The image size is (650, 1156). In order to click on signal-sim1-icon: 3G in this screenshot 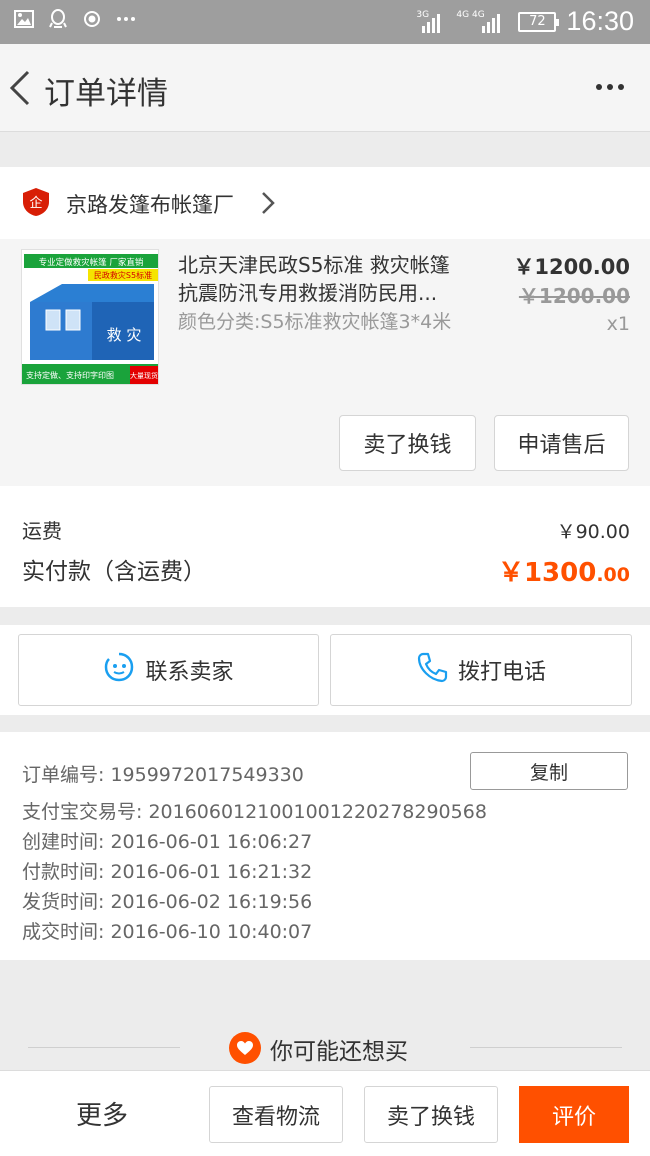, I will do `click(431, 21)`.